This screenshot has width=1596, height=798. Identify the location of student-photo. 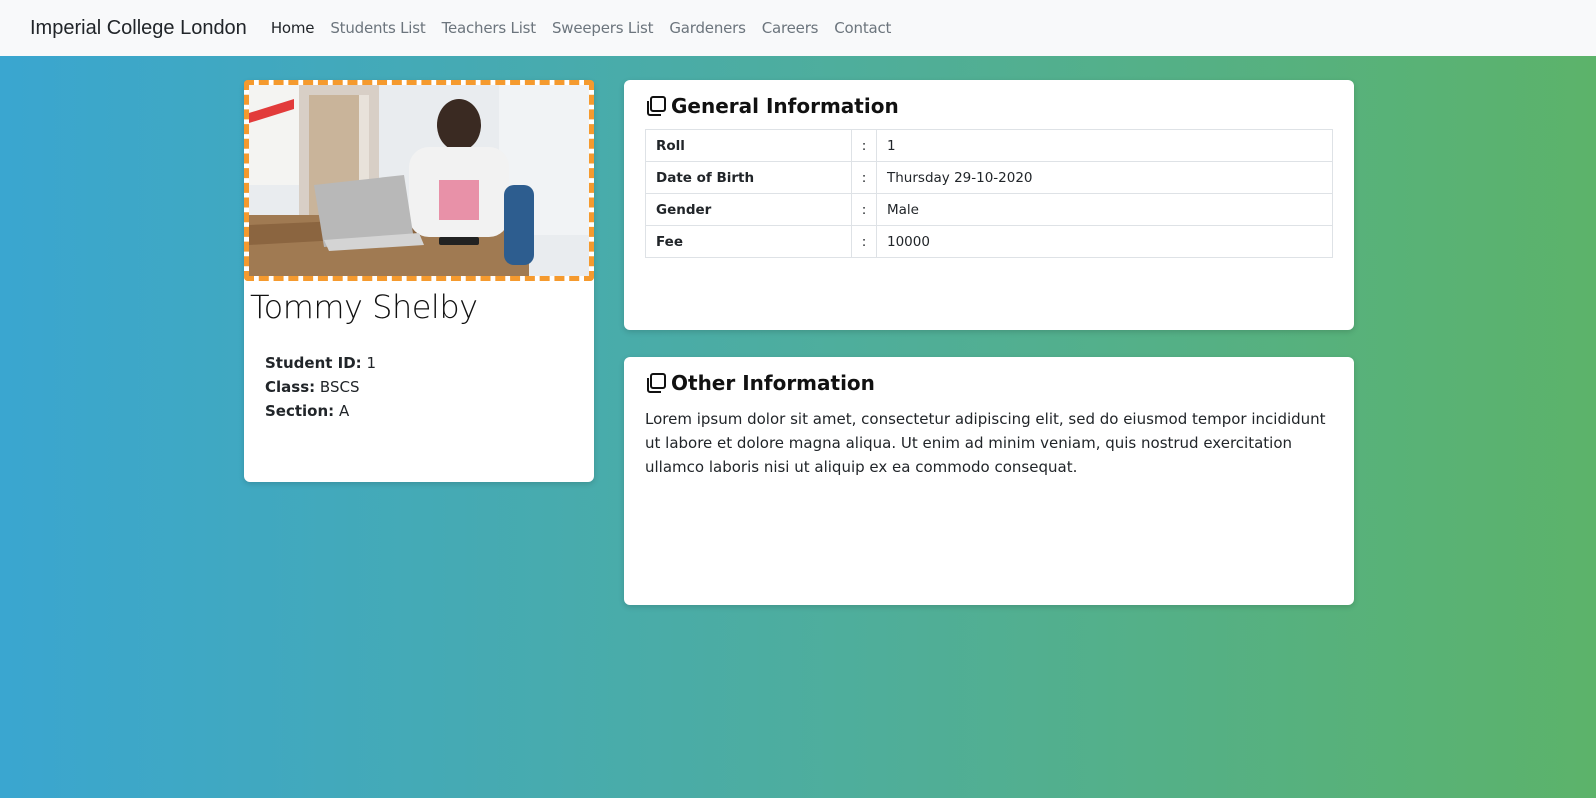
(419, 180).